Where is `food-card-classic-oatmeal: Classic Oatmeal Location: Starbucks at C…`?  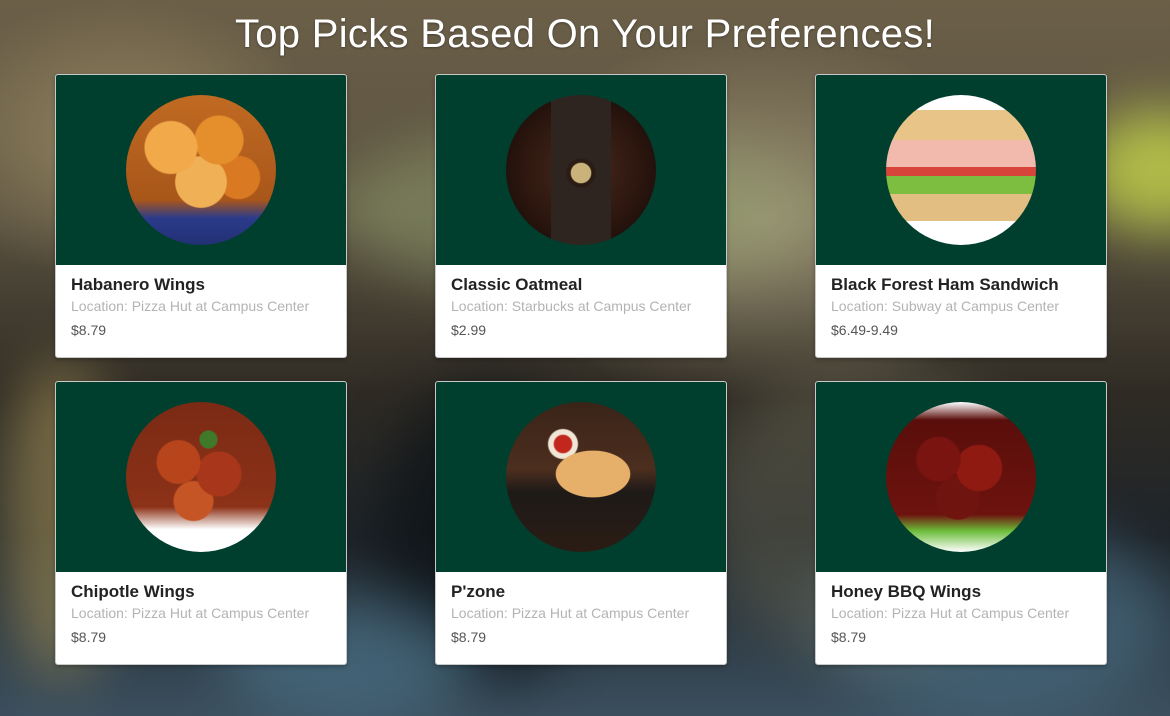
food-card-classic-oatmeal: Classic Oatmeal Location: Starbucks at C… is located at coordinates (581, 216).